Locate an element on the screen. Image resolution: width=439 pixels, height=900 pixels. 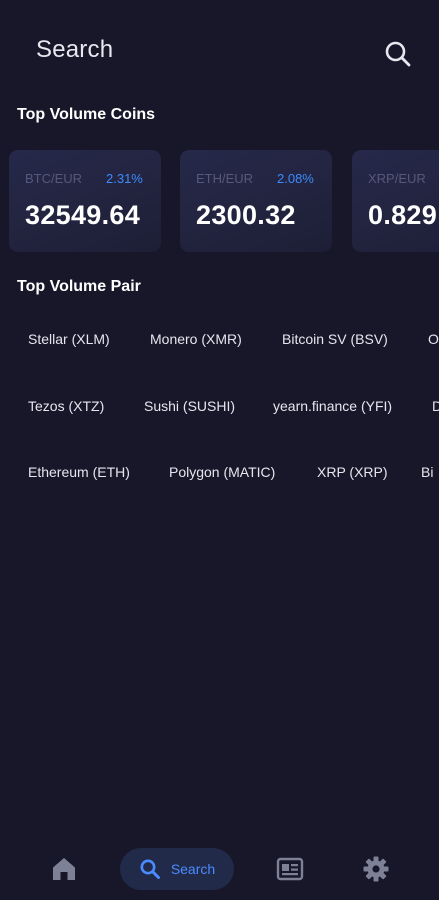
nav-news is located at coordinates (290, 869).